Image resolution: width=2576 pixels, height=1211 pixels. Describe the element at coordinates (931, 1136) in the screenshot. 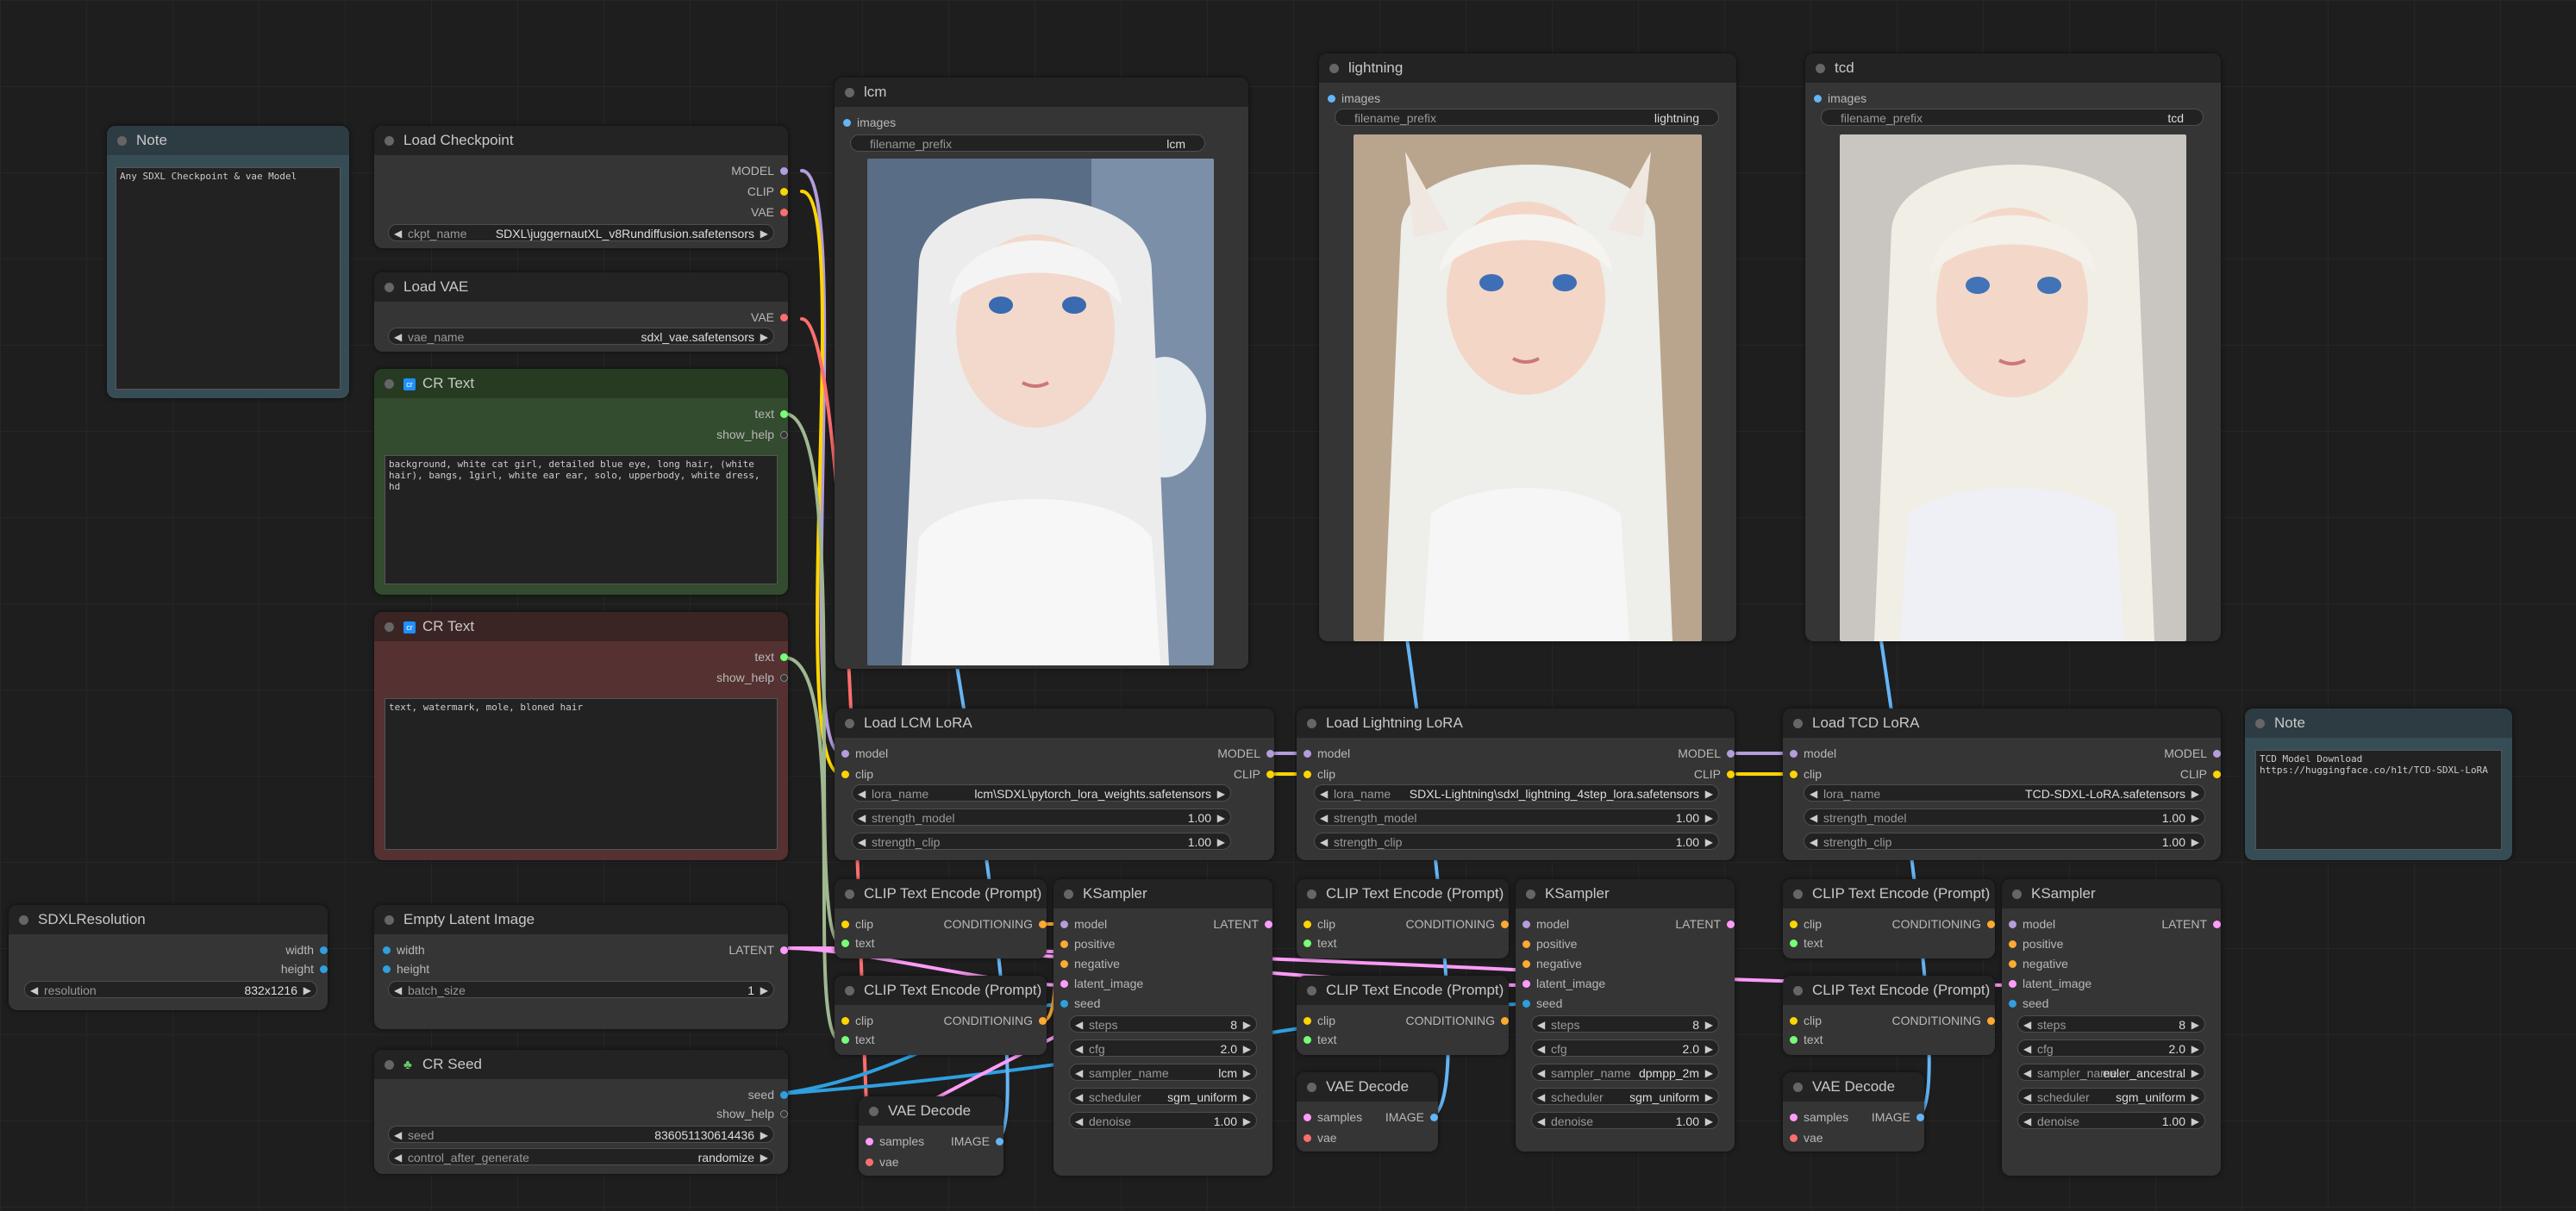

I see `vae-decode-lcm: VAE Decode samples vae IMAGE` at that location.